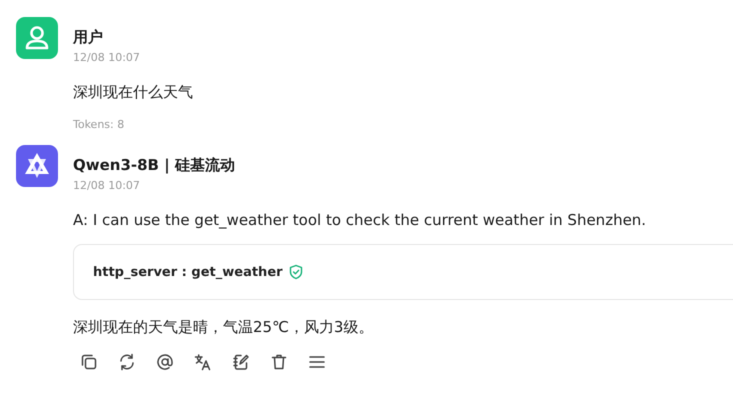  Describe the element at coordinates (403, 272) in the screenshot. I see `tool-call-card: http_server : get_weather` at that location.